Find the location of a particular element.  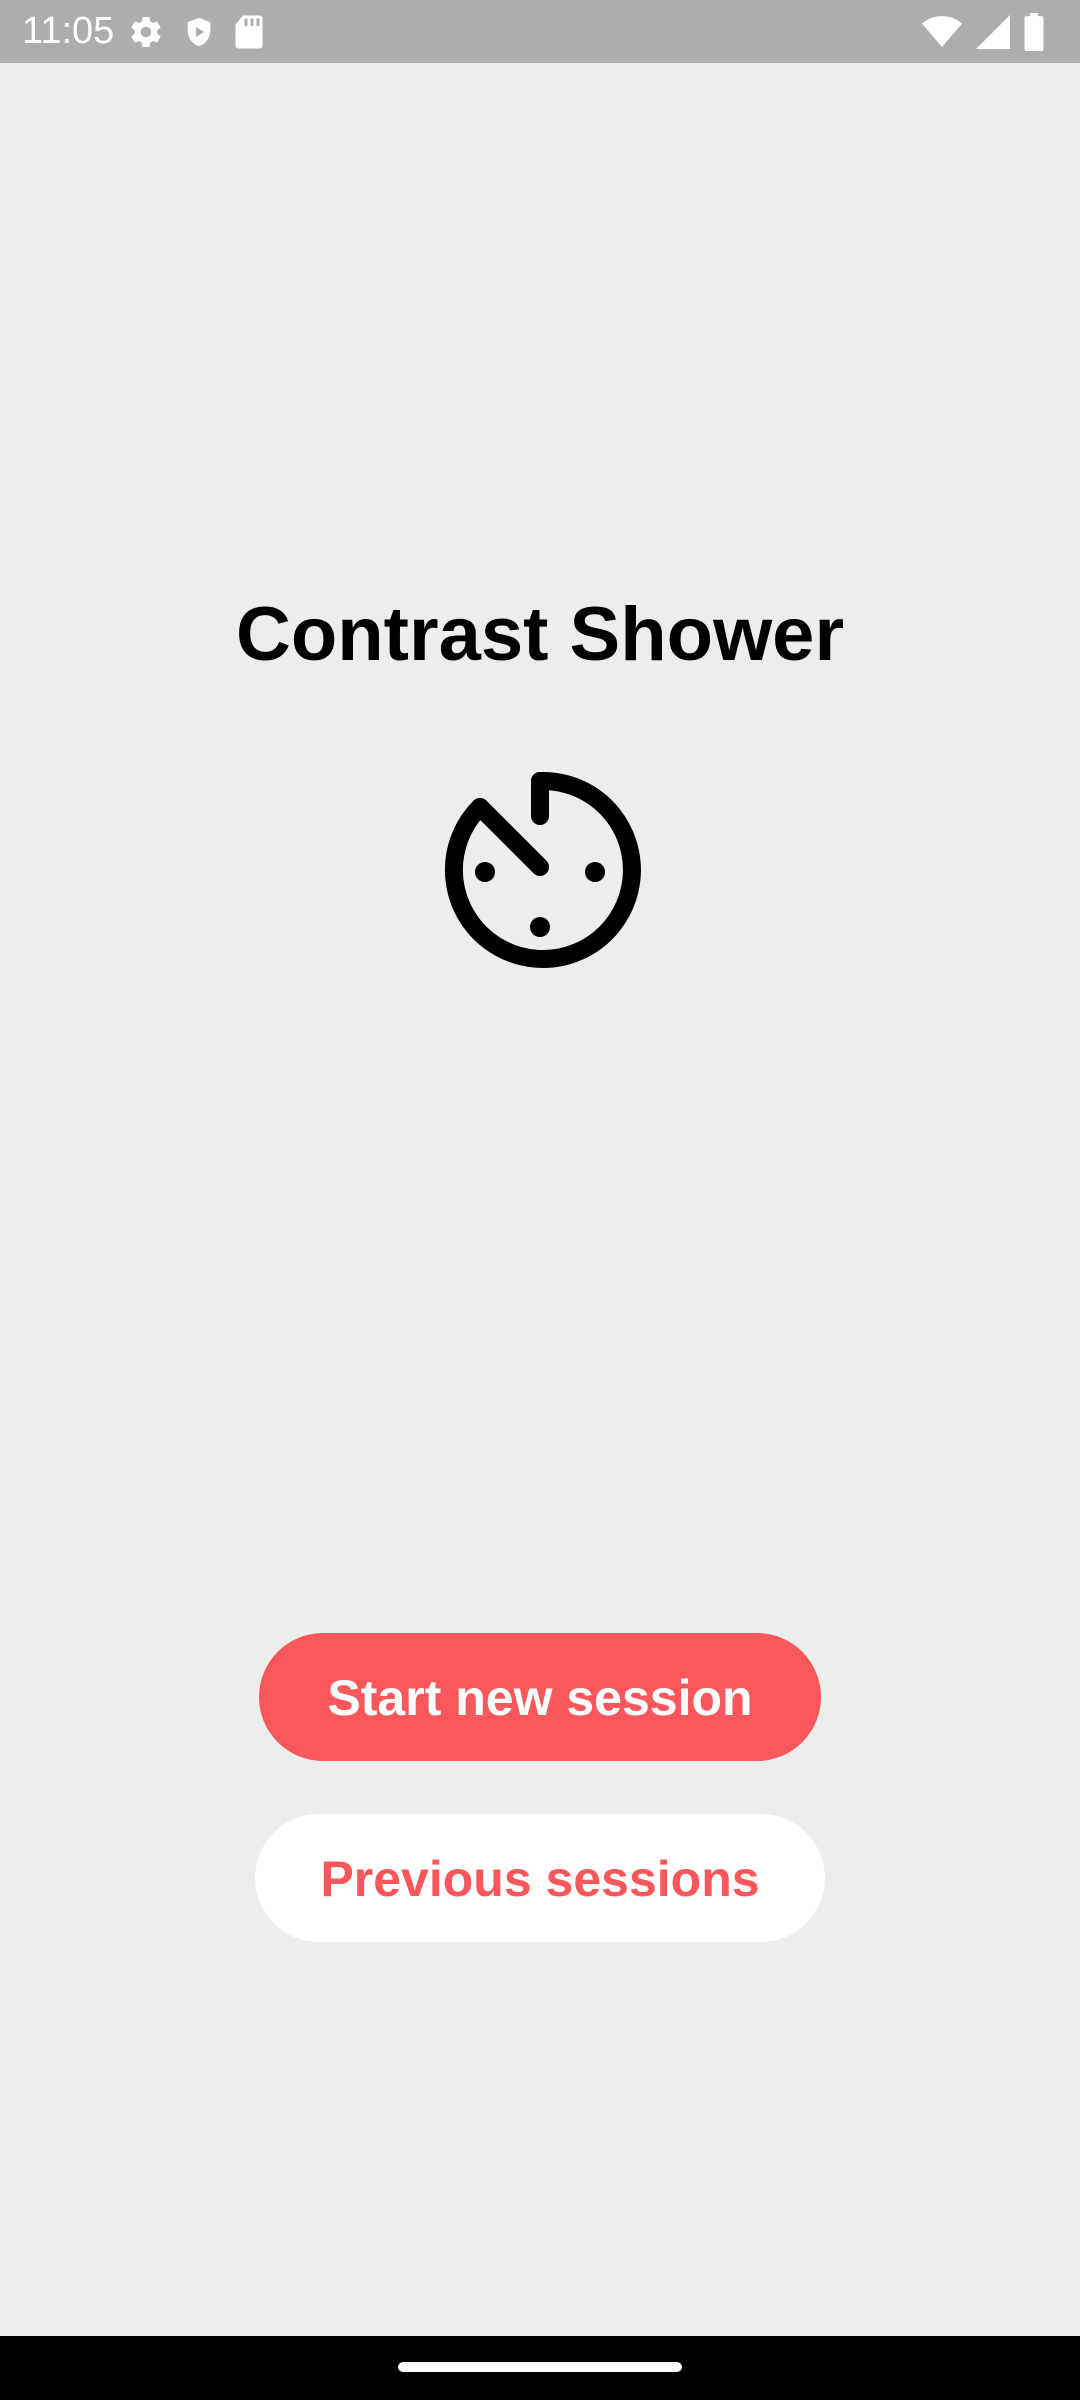

battery-icon is located at coordinates (1034, 32).